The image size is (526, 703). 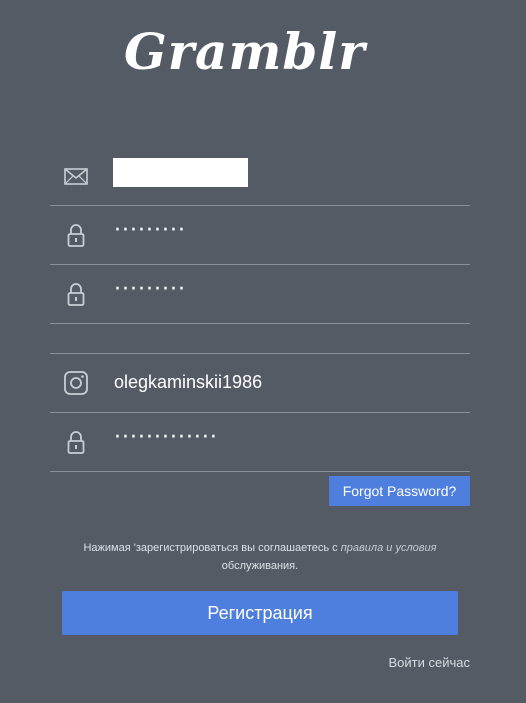 I want to click on register-button: Регистрация, so click(x=260, y=613).